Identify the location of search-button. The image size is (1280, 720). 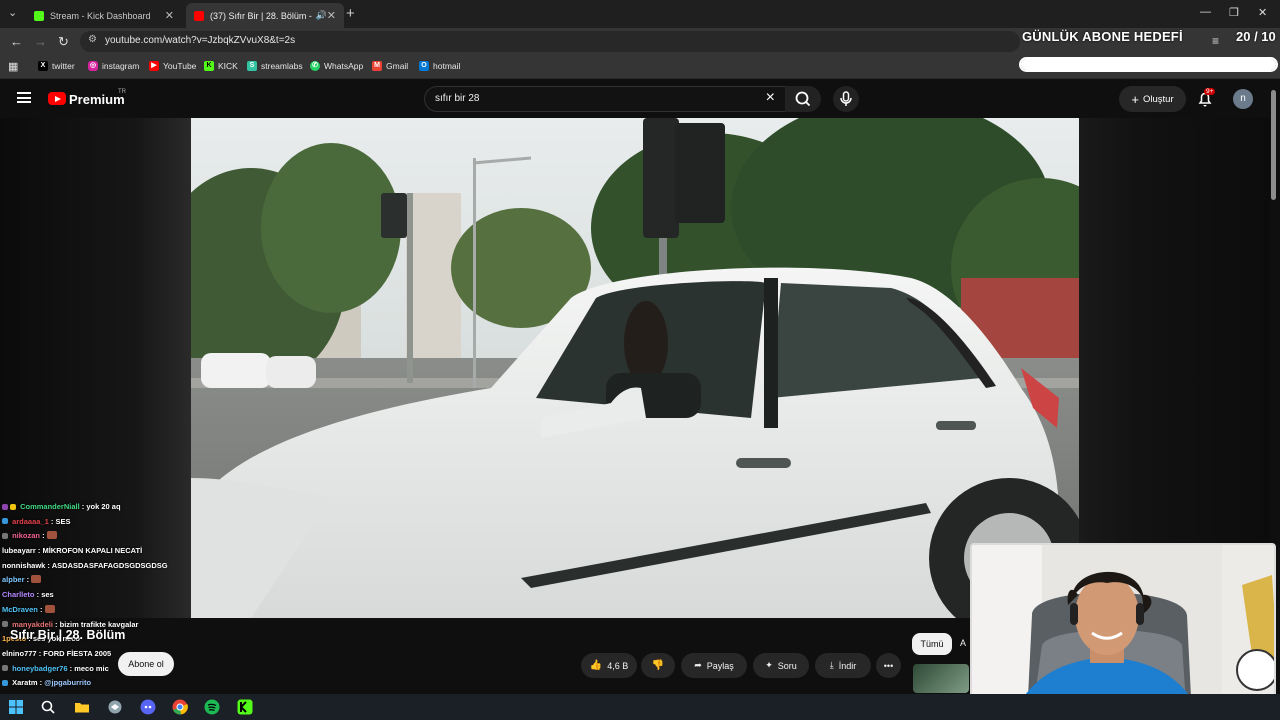
(803, 99).